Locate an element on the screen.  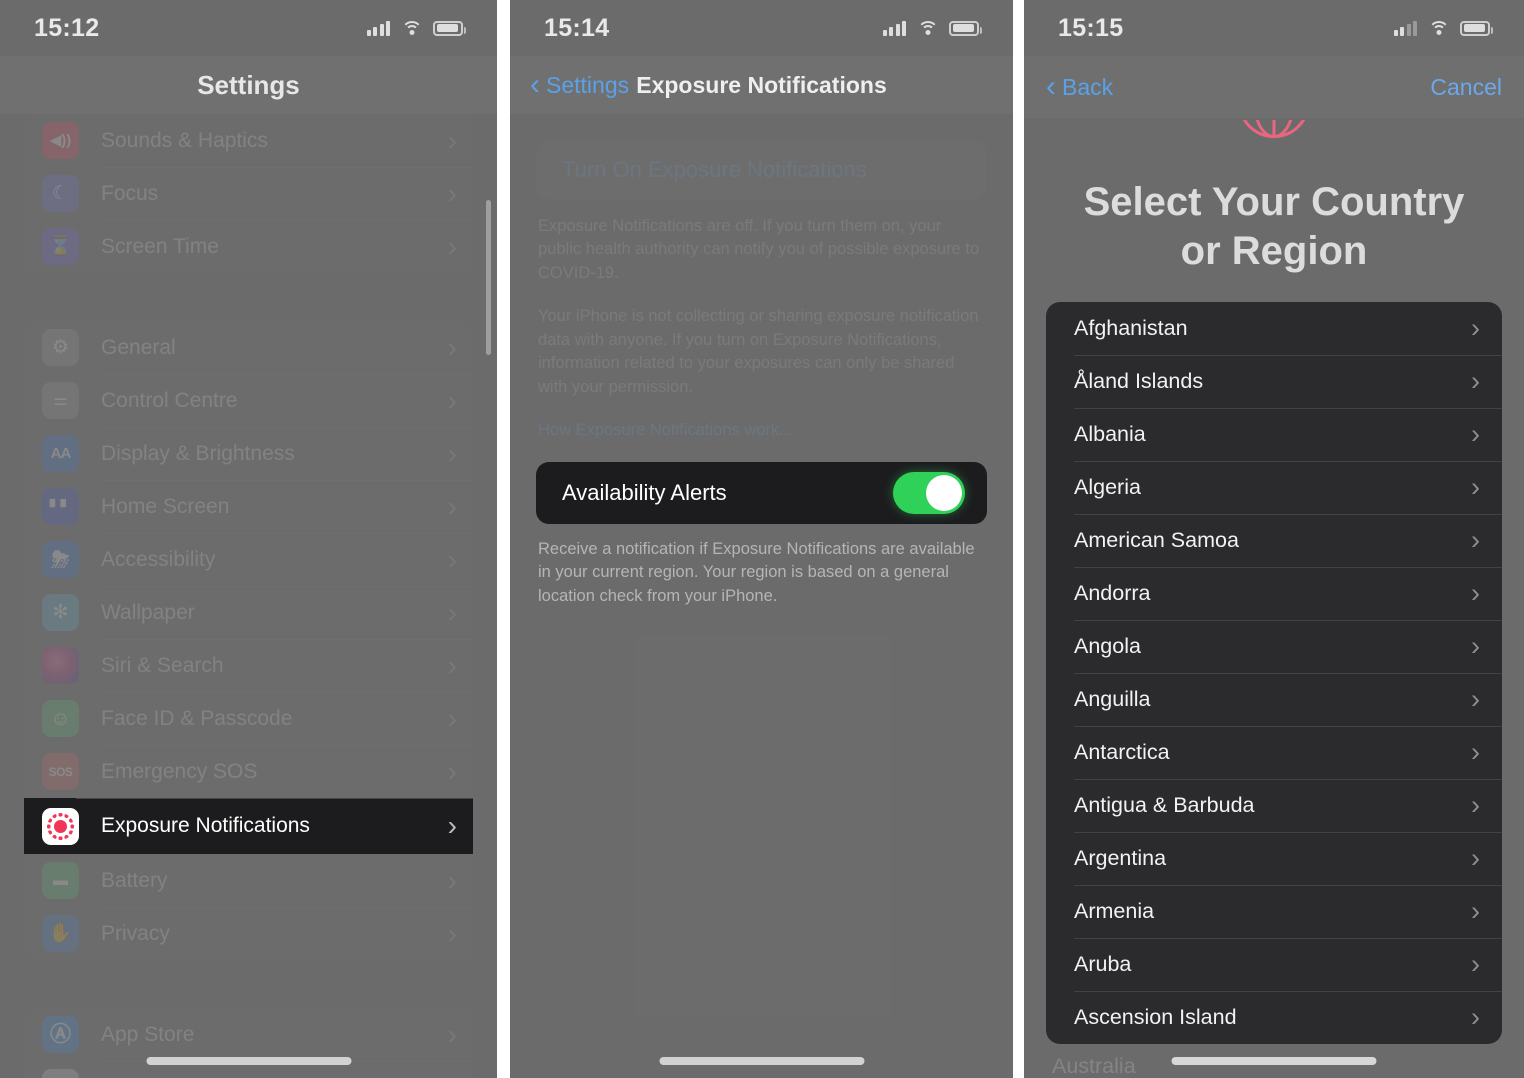
country-name: Ascension Island is located at coordinates (1155, 1016).